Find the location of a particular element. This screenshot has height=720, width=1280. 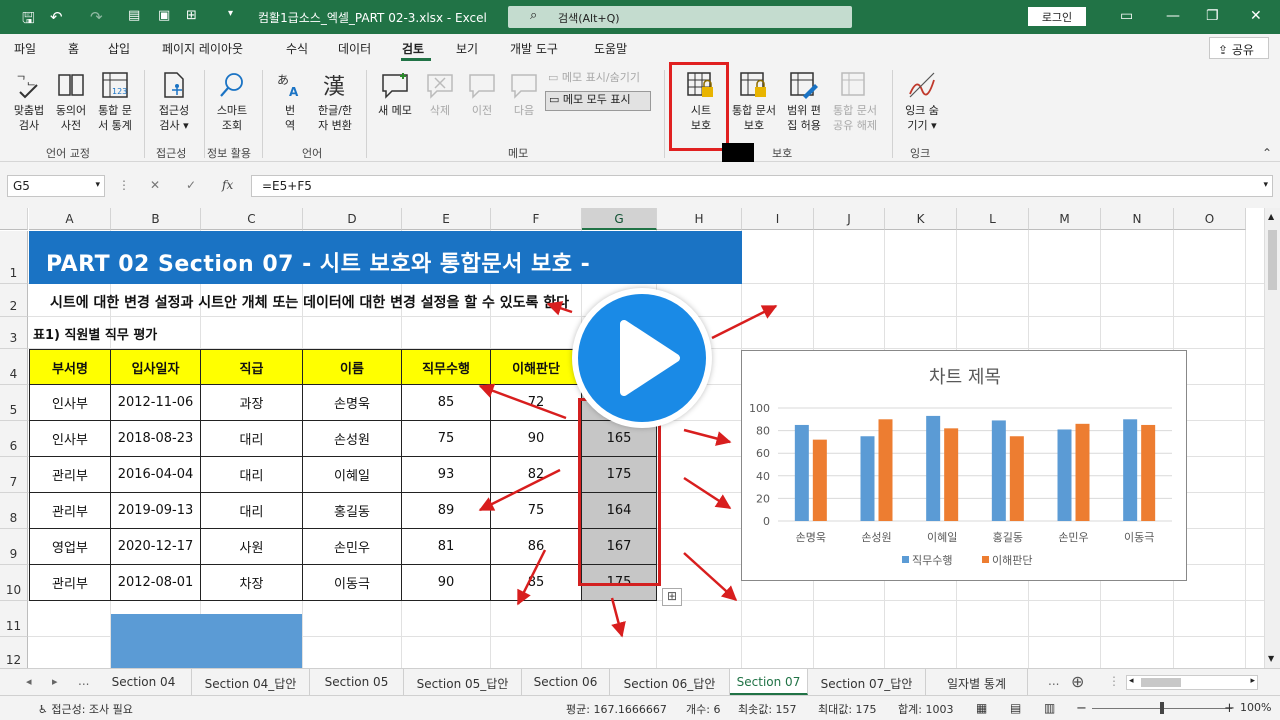

share-button: ⇪ 공유 is located at coordinates (1239, 48).